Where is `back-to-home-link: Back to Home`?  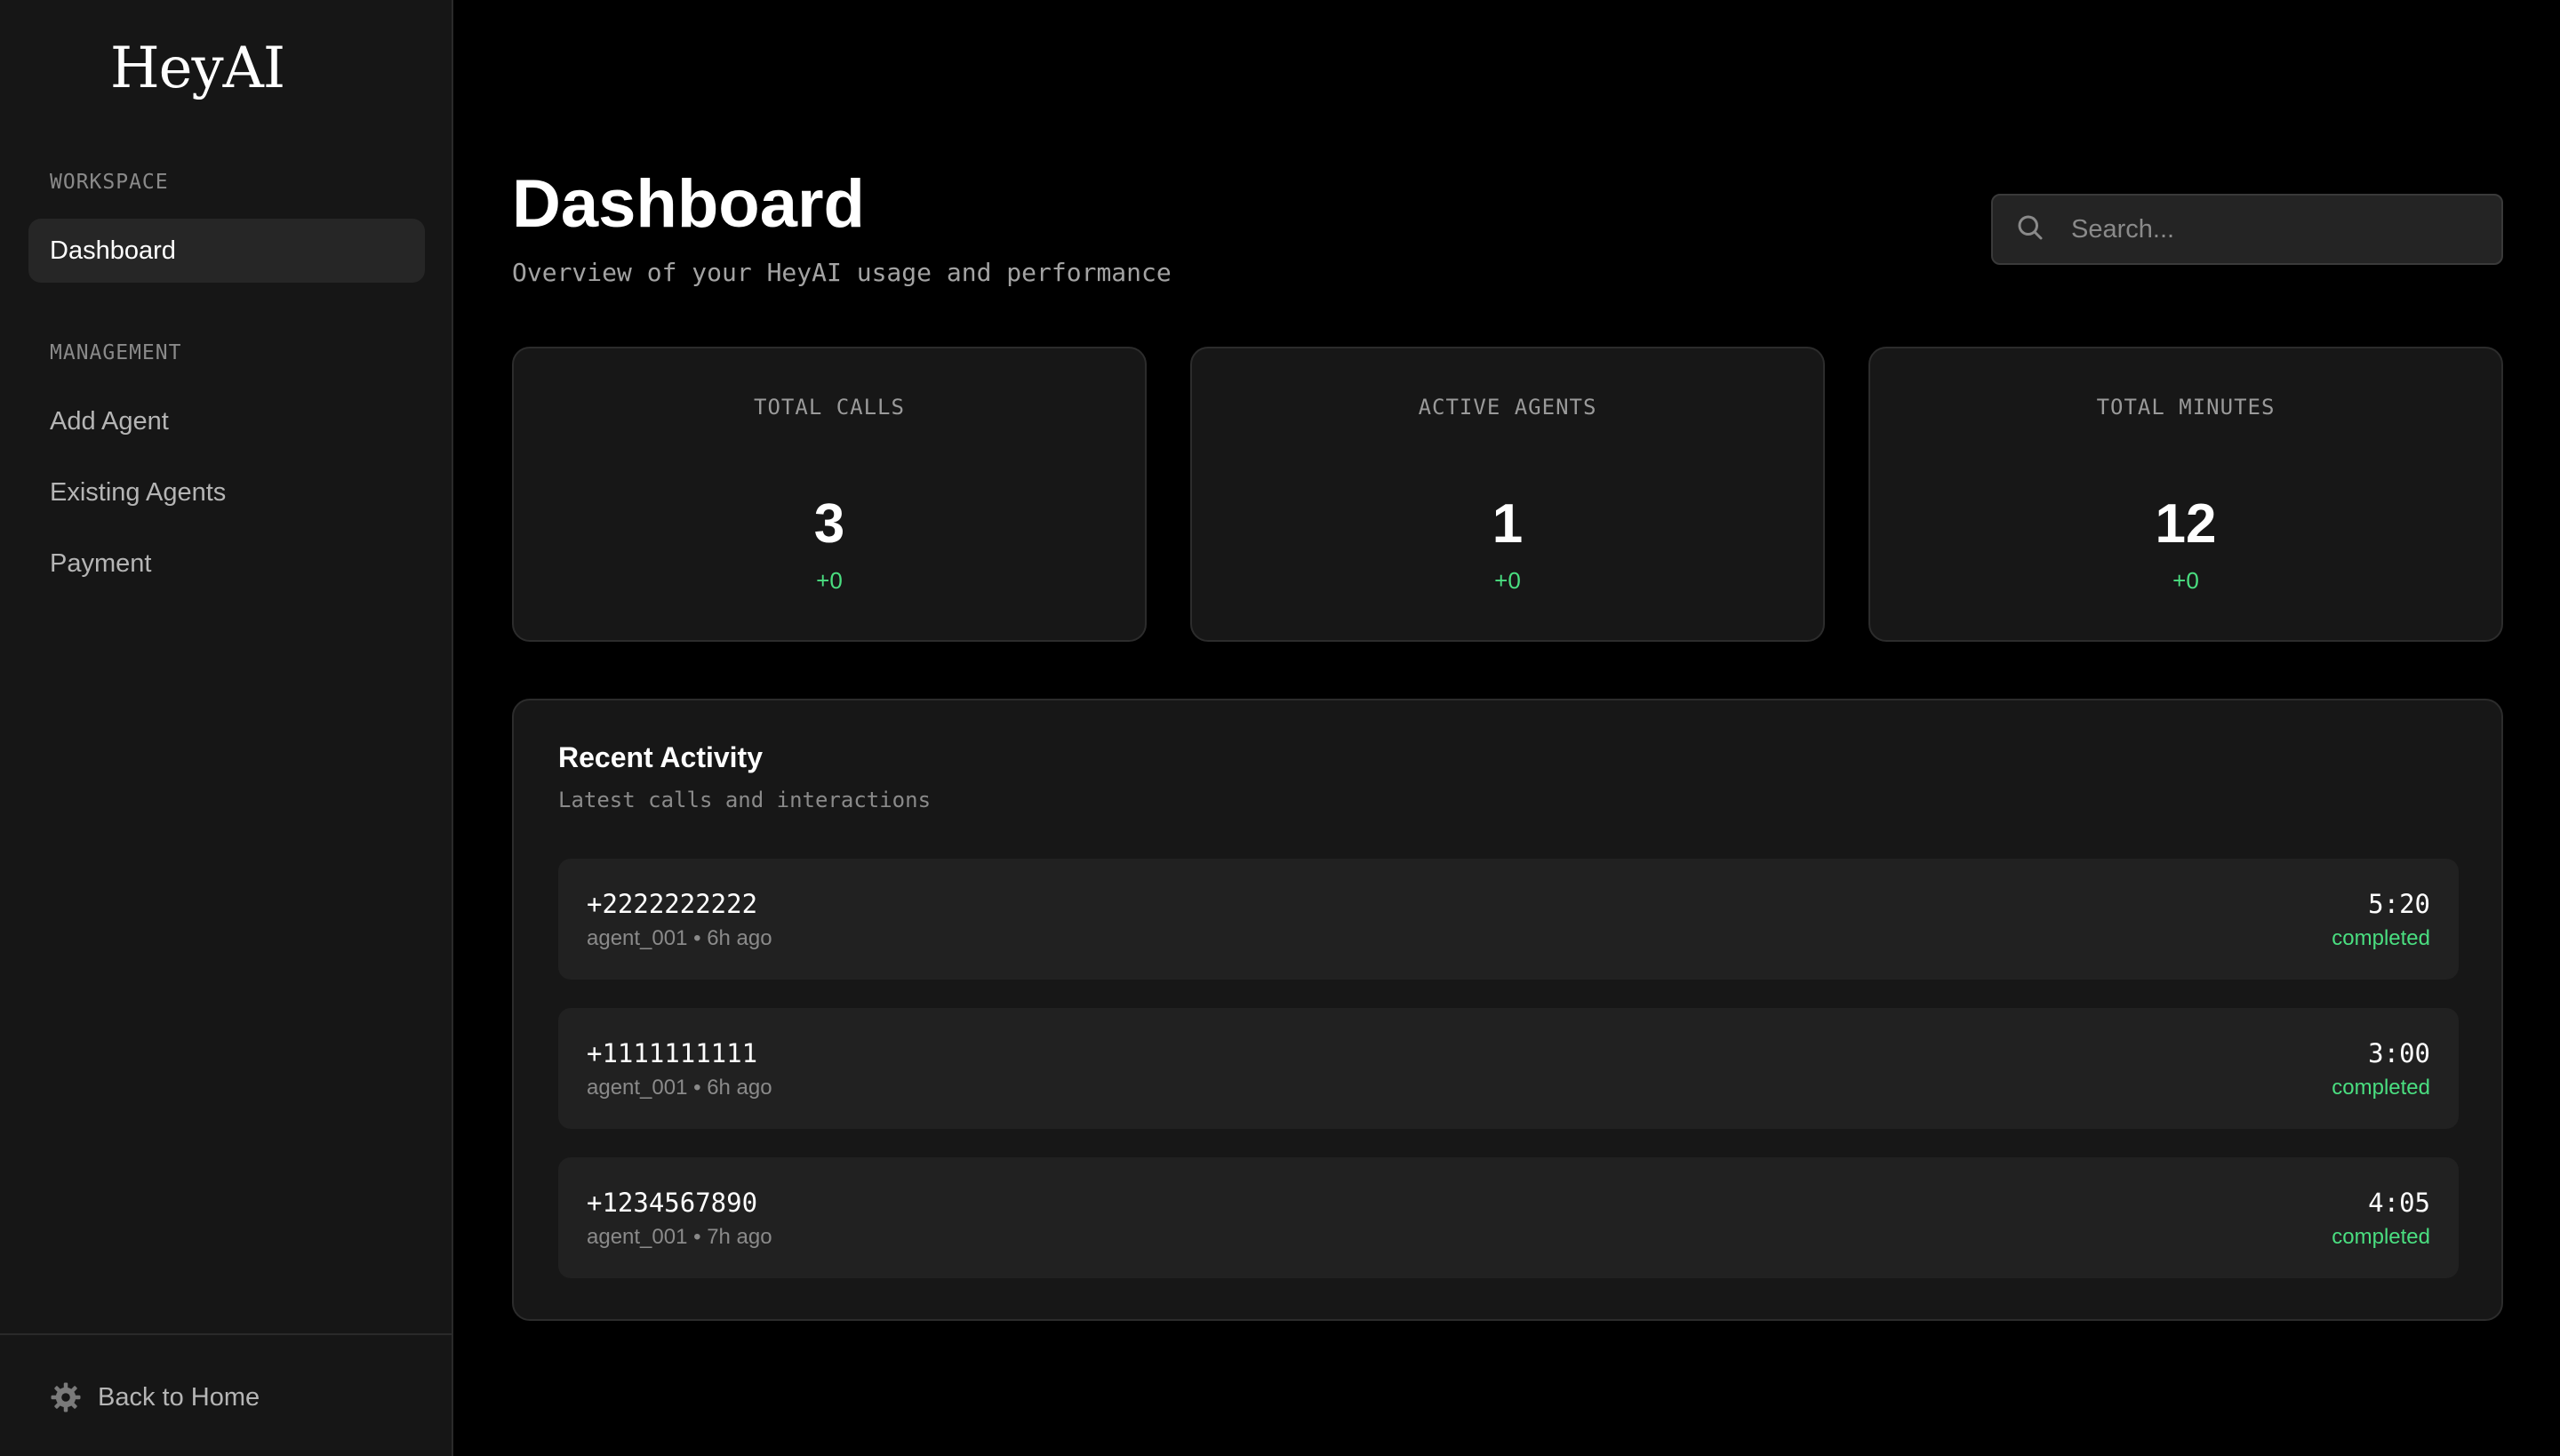
back-to-home-link: Back to Home is located at coordinates (155, 1397).